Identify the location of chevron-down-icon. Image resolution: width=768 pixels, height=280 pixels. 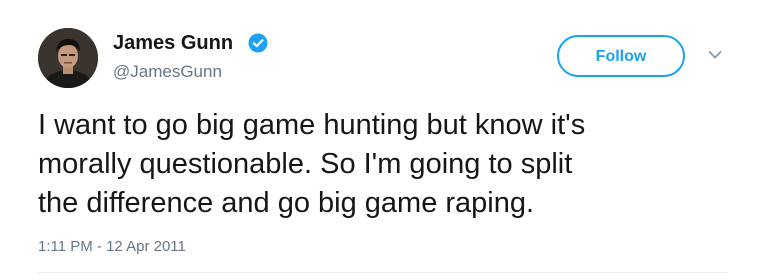
(715, 55).